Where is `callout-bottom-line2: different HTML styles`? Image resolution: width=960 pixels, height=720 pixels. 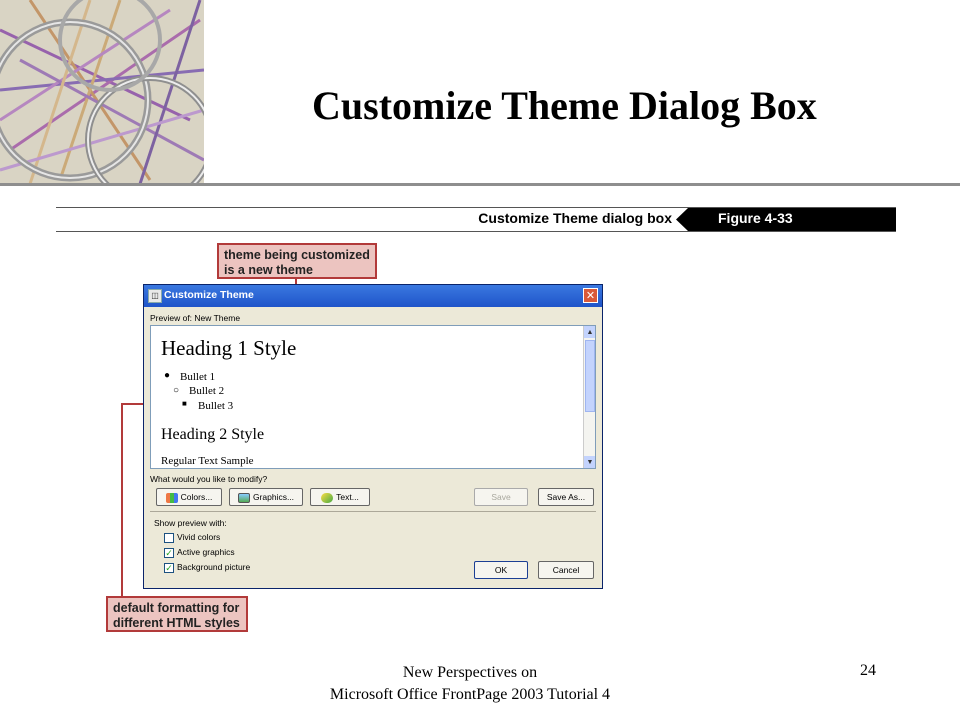
callout-bottom-line2: different HTML styles is located at coordinates (176, 623).